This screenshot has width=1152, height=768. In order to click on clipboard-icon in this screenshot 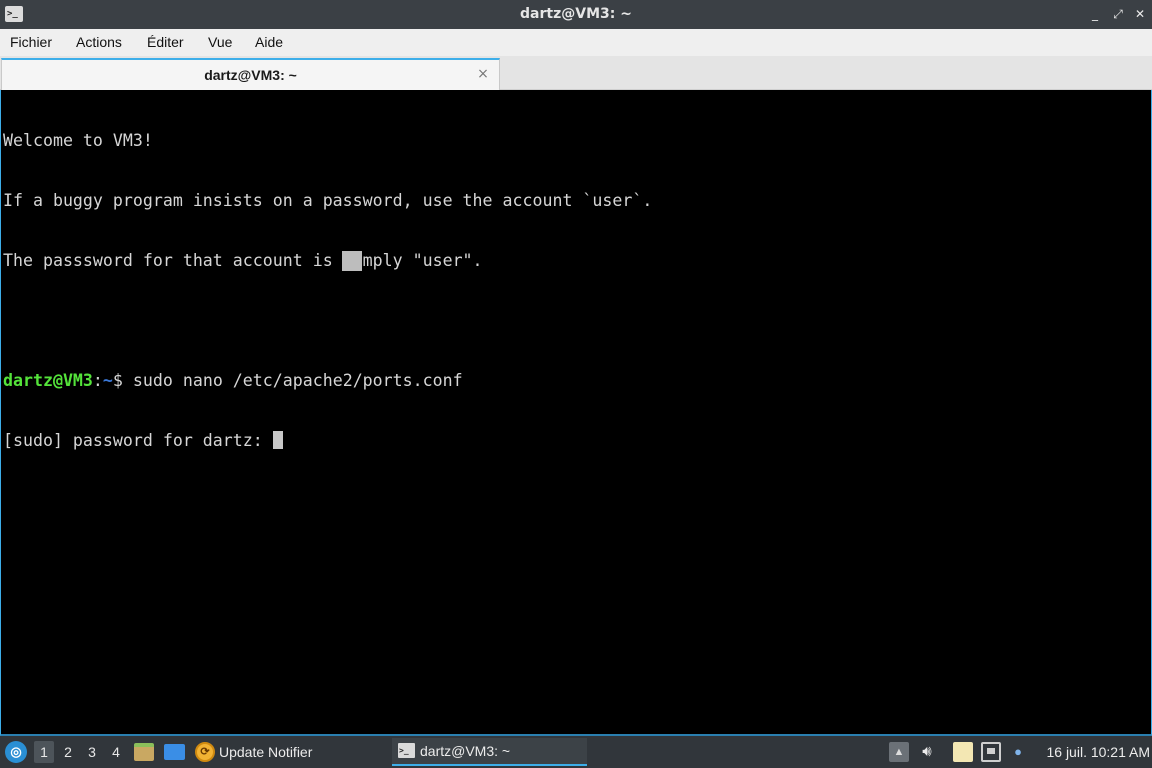, I will do `click(963, 752)`.